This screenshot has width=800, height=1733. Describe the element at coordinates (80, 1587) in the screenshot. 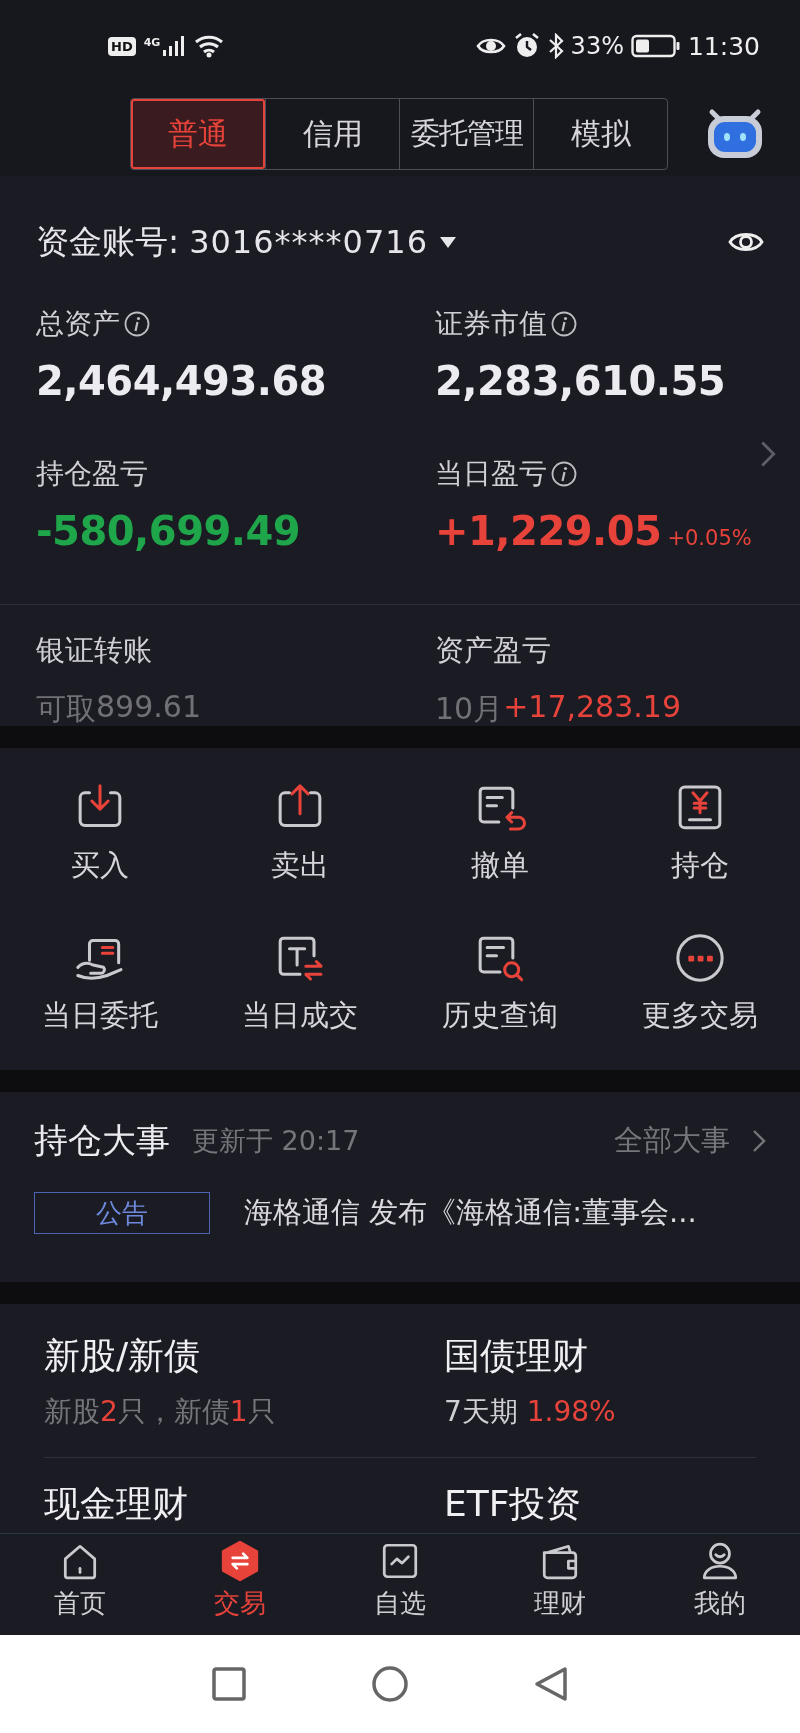

I see `nav-tab: 首页` at that location.